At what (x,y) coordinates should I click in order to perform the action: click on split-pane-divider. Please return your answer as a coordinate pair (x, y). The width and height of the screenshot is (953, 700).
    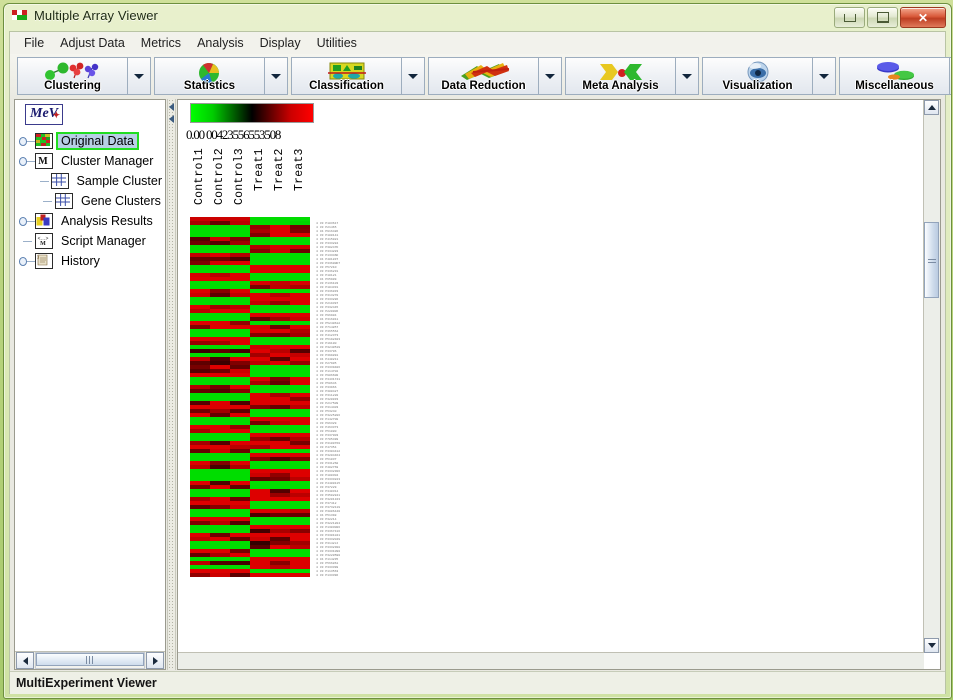
    Looking at the image, I should click on (171, 384).